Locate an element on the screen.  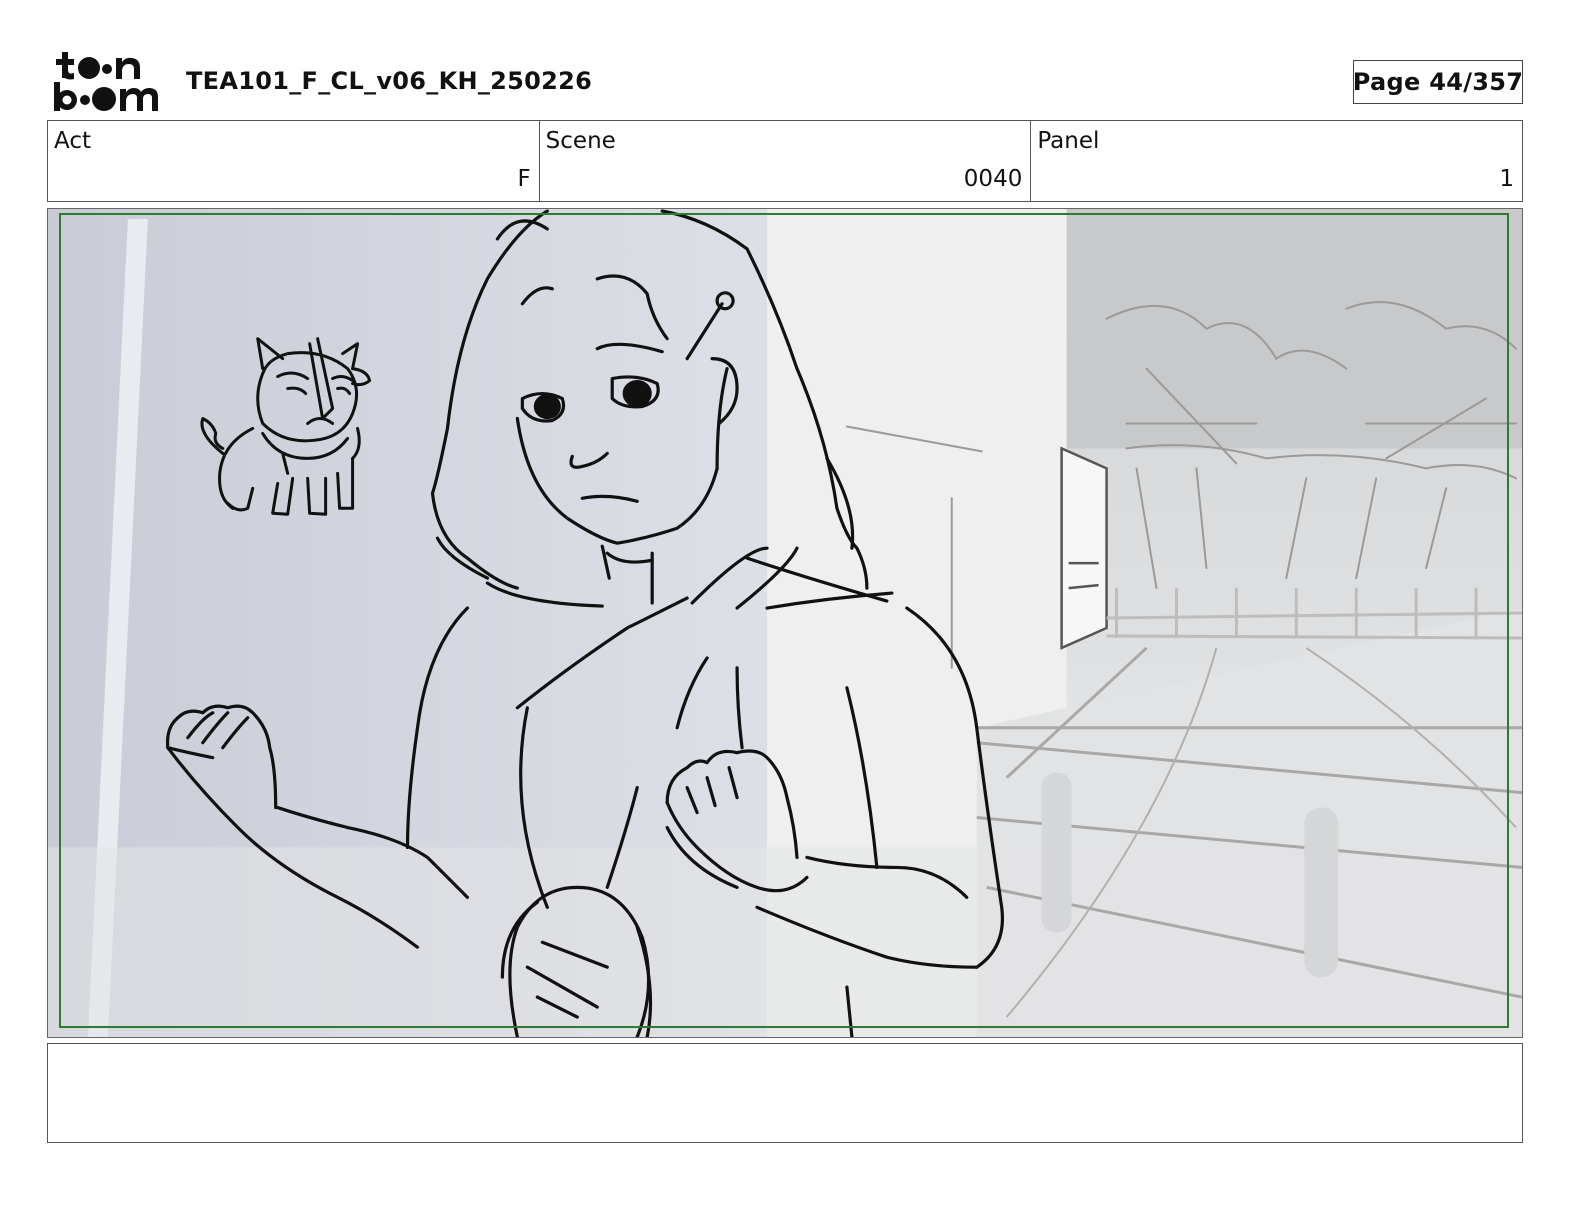
panel-notes-text is located at coordinates (785, 1052).